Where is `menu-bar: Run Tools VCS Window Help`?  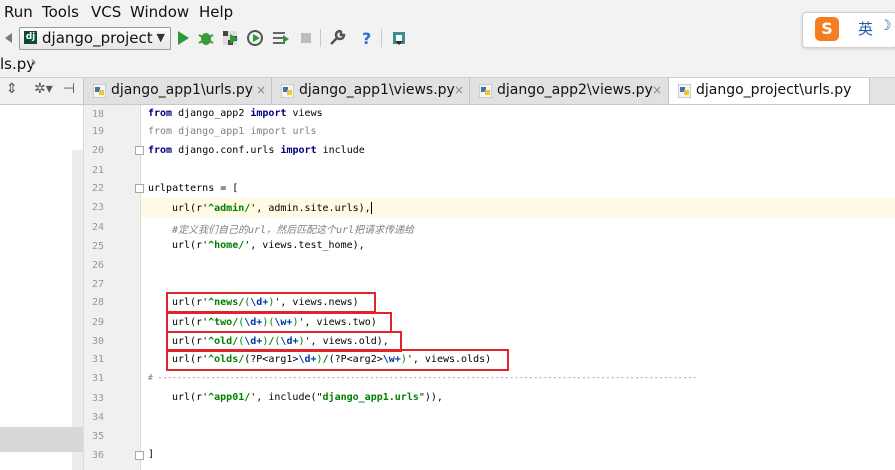
menu-bar: Run Tools VCS Window Help is located at coordinates (447, 12).